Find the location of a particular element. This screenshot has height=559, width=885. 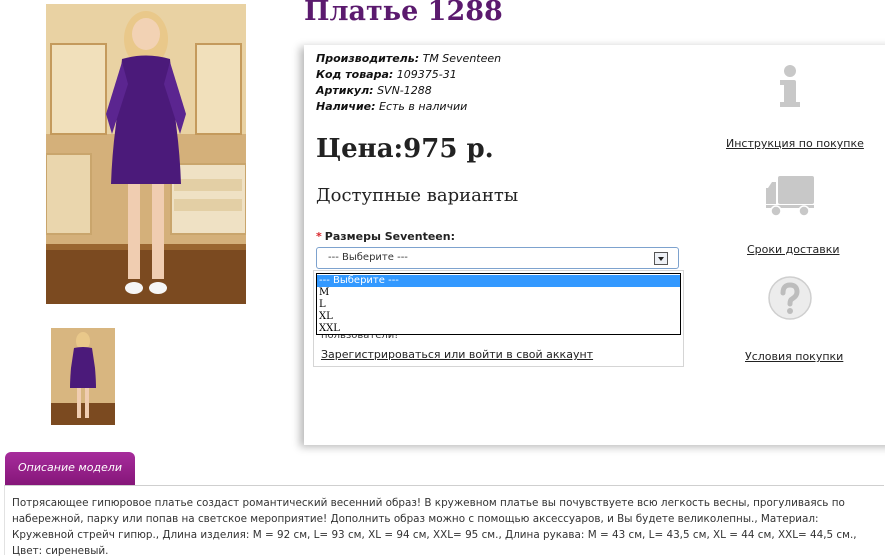

truck-icon is located at coordinates (790, 196).